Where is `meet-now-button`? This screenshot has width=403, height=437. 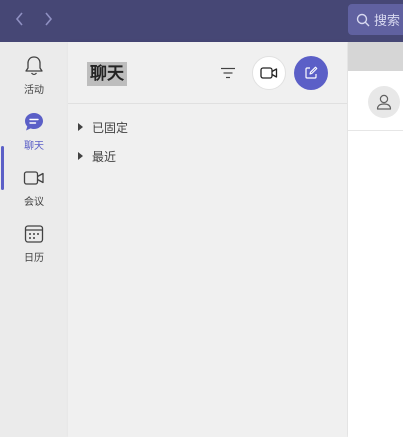 meet-now-button is located at coordinates (269, 73).